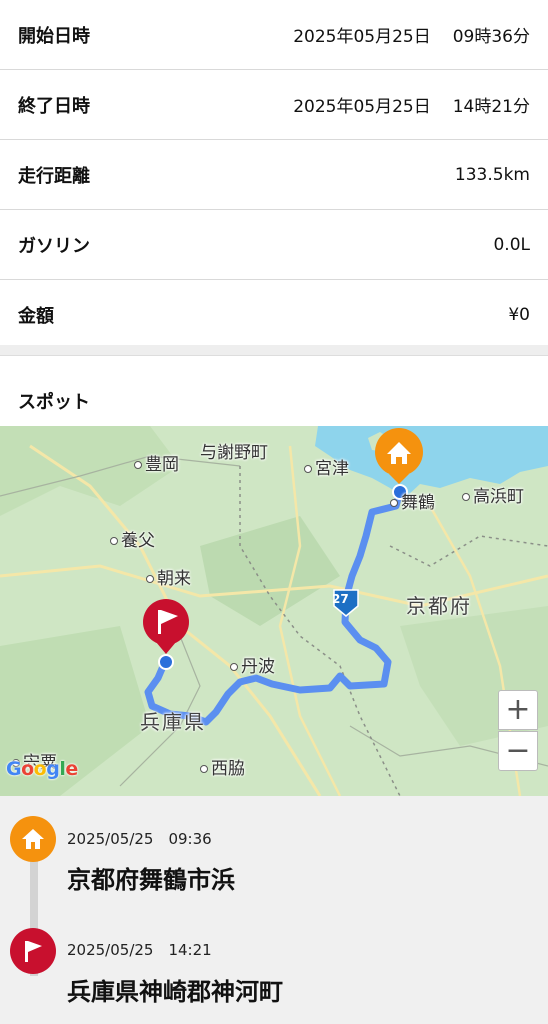  What do you see at coordinates (228, 769) in the screenshot?
I see `place-label: 西脇` at bounding box center [228, 769].